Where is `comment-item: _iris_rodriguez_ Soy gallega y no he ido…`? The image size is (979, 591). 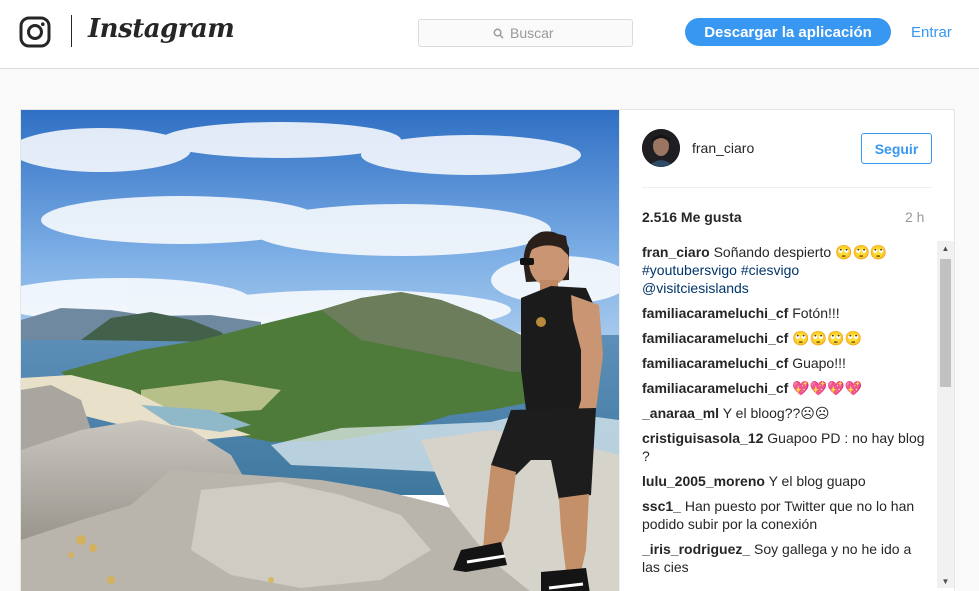 comment-item: _iris_rodriguez_ Soy gallega y no he ido… is located at coordinates (786, 558).